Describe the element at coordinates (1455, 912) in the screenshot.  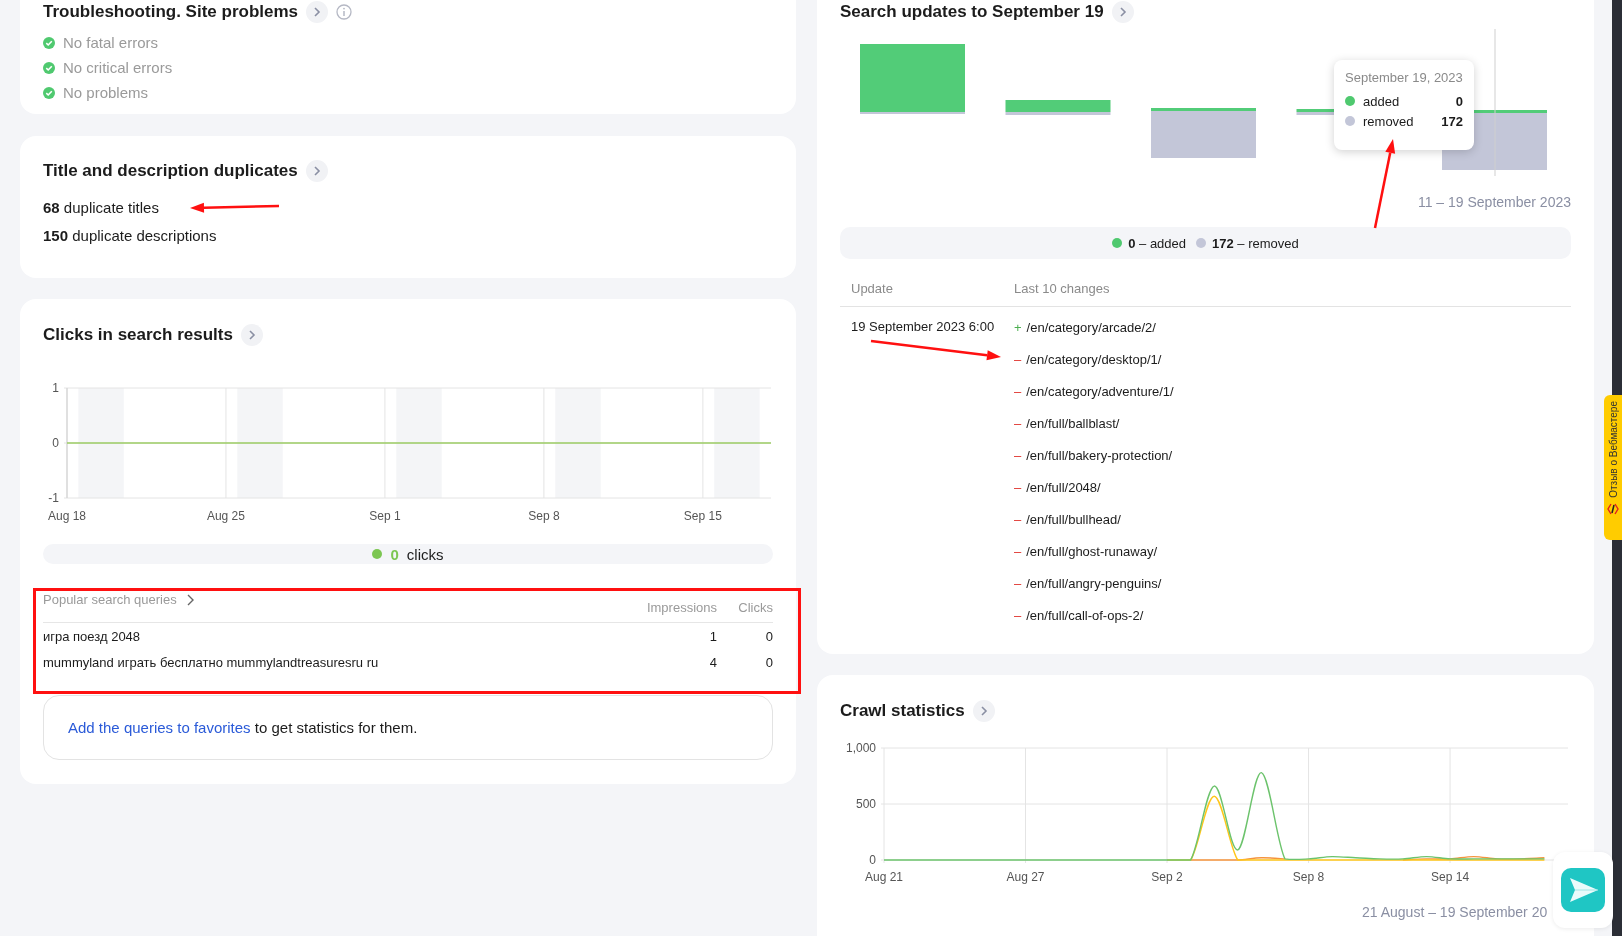
I see `period-label: 21 August – 19 September 20` at that location.